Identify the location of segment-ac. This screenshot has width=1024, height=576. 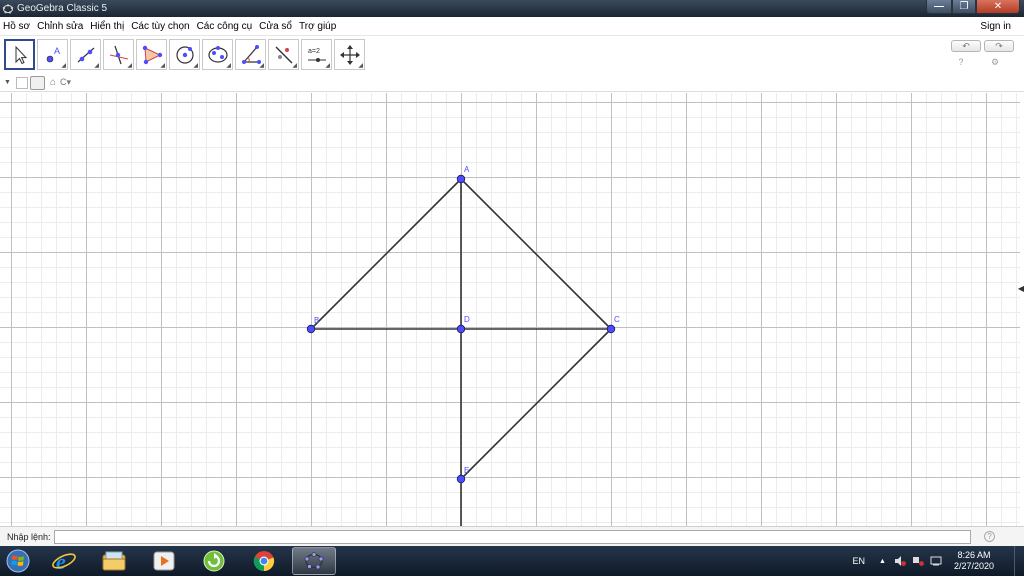
(536, 254).